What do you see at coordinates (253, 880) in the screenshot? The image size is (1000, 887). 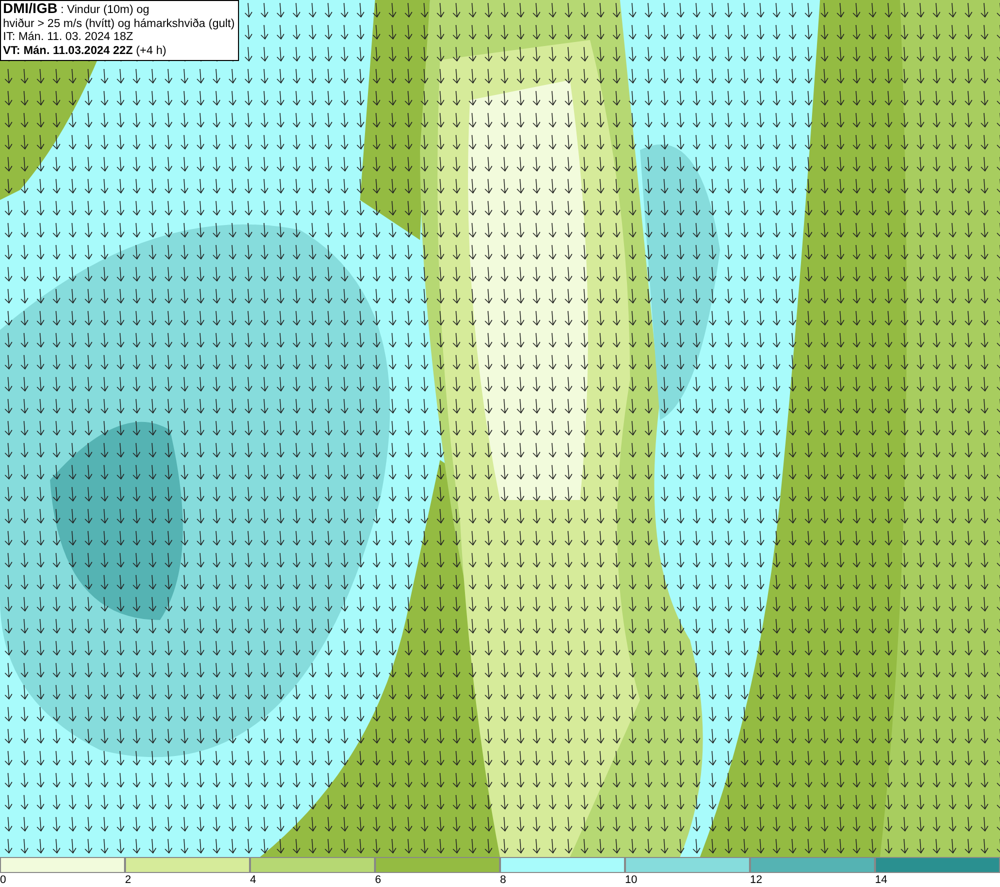 I see `legend-tick-label: 4` at bounding box center [253, 880].